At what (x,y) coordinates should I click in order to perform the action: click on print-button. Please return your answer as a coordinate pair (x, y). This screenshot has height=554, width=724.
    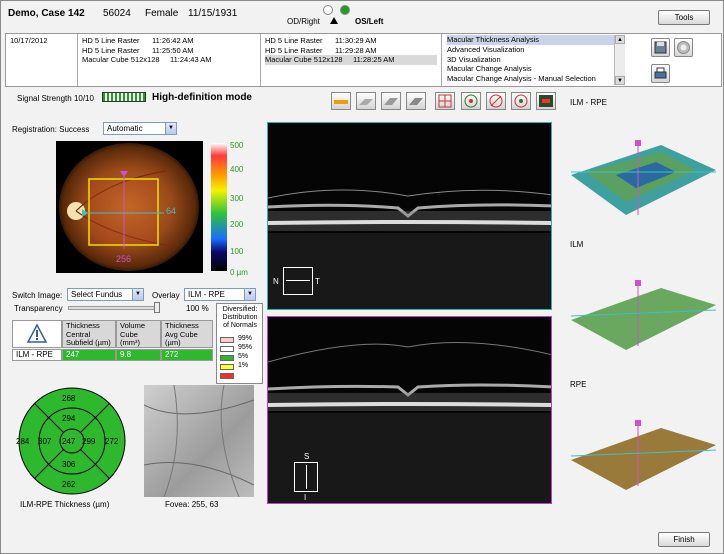
    Looking at the image, I should click on (660, 73).